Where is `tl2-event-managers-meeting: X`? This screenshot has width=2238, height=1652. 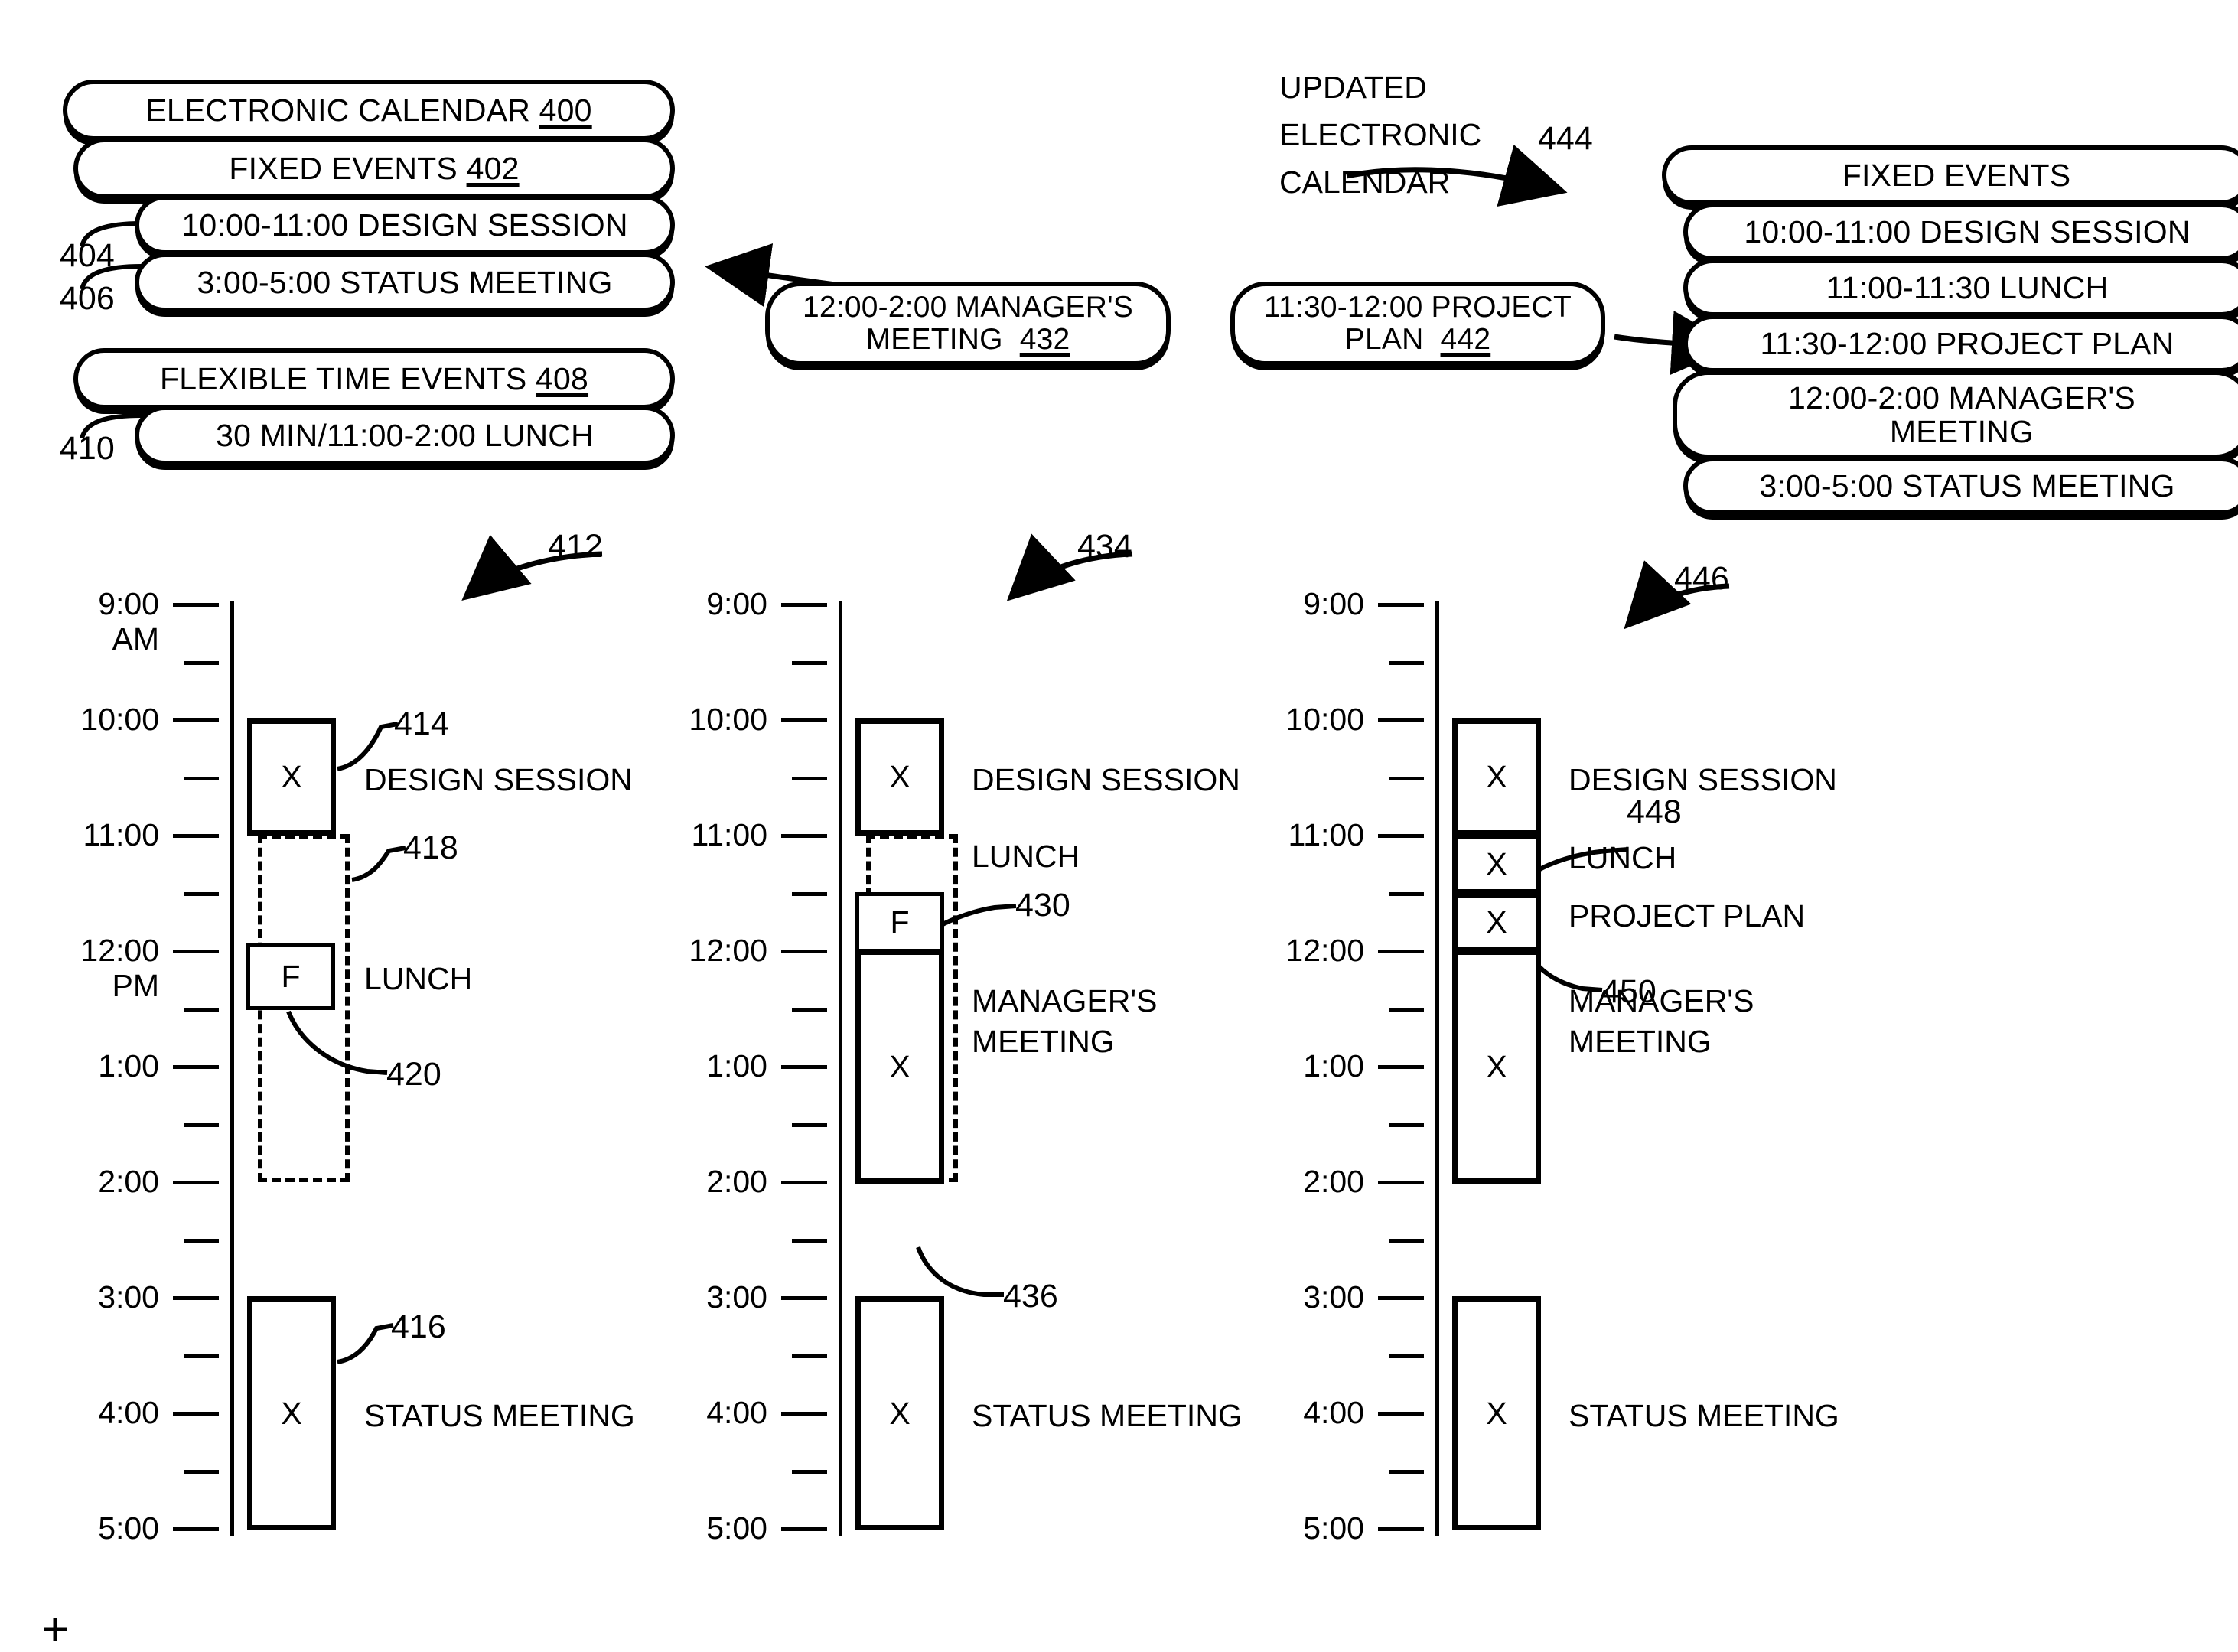 tl2-event-managers-meeting: X is located at coordinates (900, 1067).